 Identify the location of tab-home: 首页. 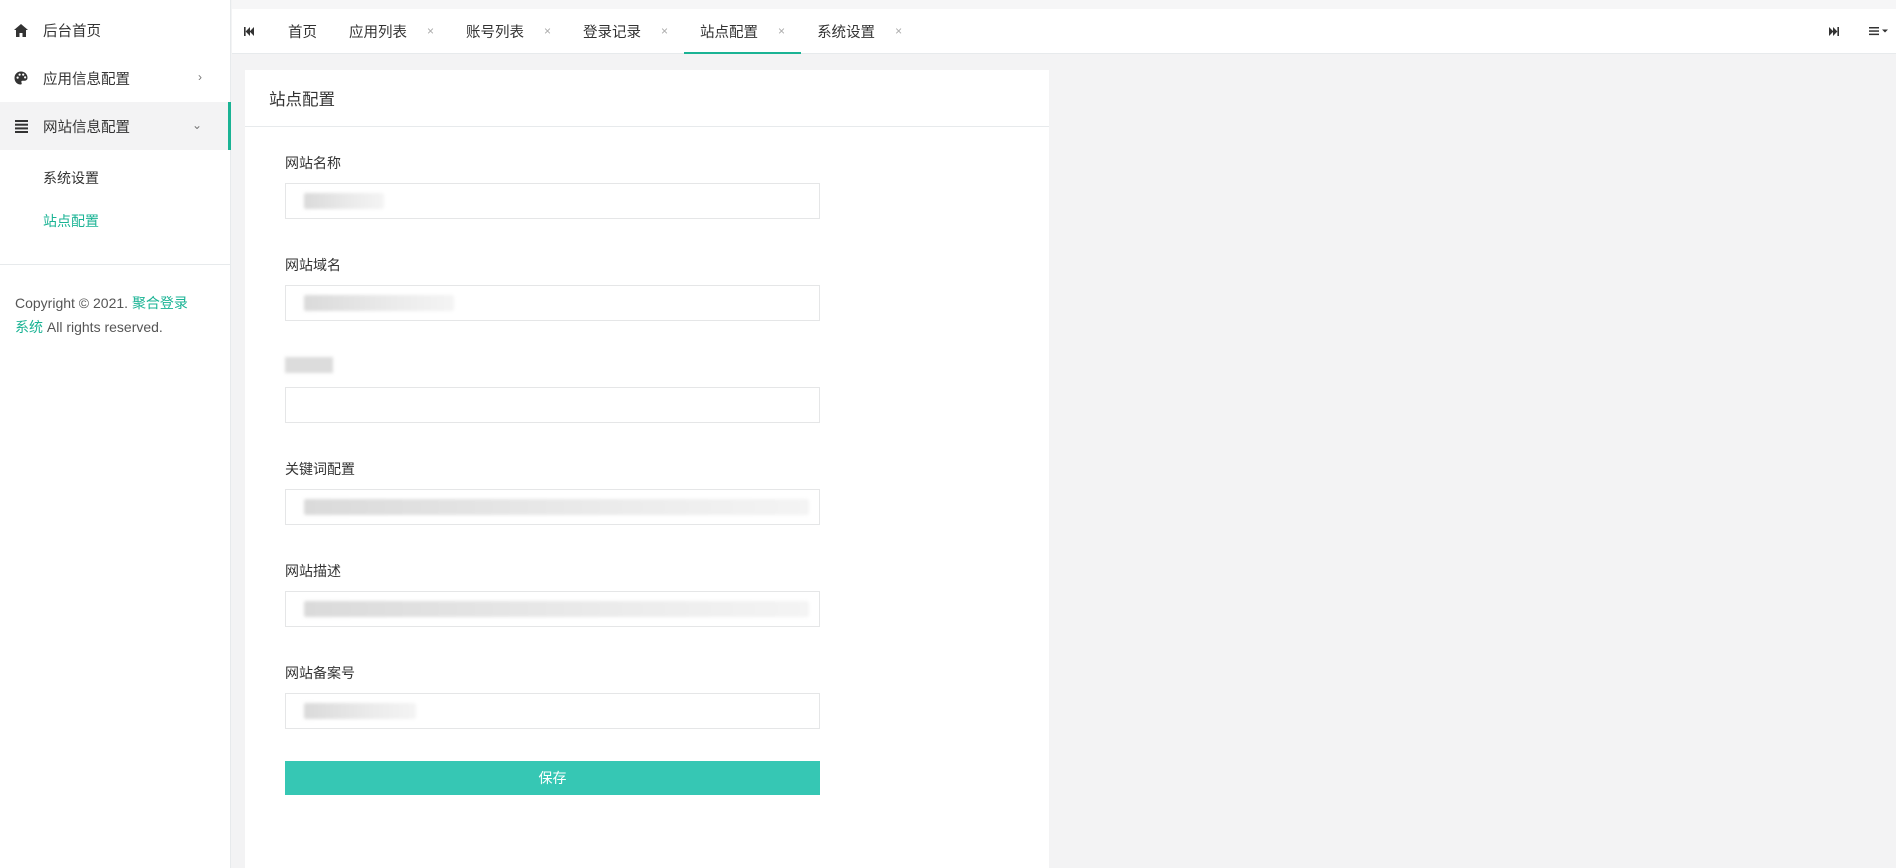
(302, 31).